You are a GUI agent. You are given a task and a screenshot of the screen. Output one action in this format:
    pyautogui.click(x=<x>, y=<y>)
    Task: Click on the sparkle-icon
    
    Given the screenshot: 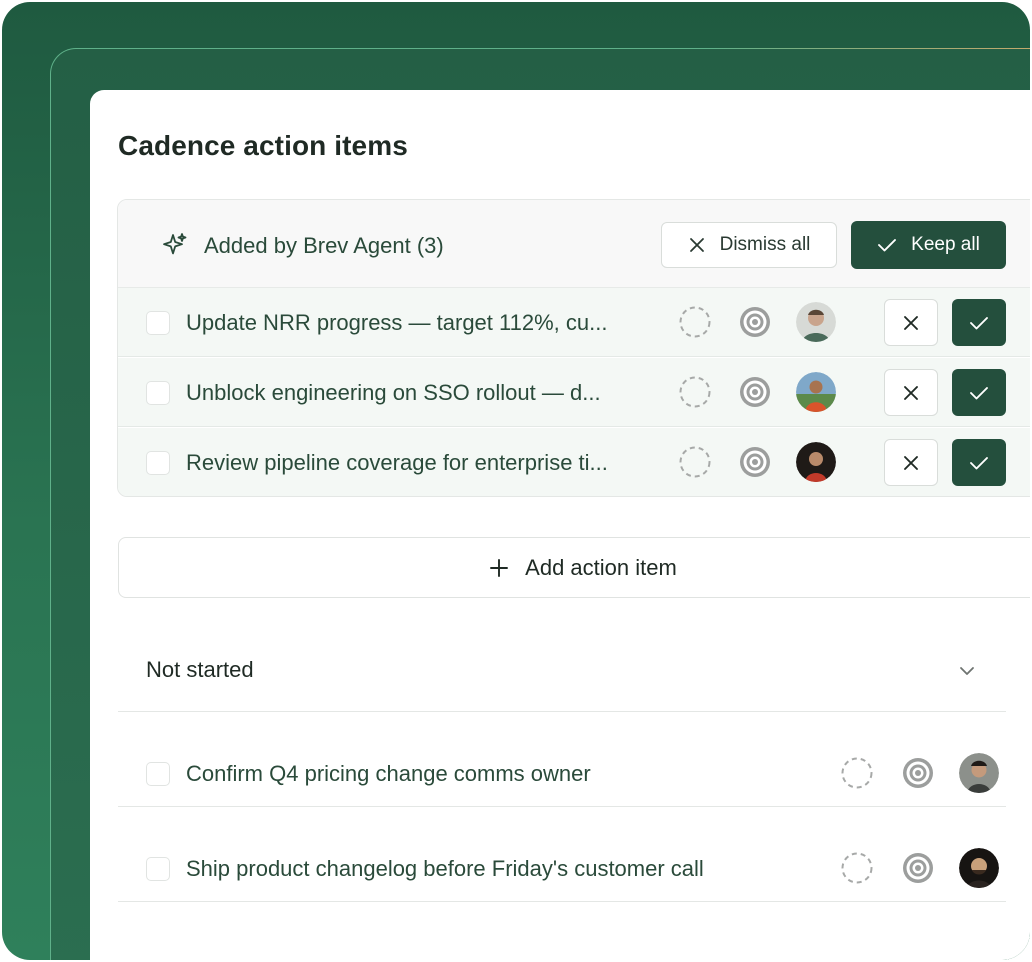 What is the action you would take?
    pyautogui.click(x=175, y=244)
    